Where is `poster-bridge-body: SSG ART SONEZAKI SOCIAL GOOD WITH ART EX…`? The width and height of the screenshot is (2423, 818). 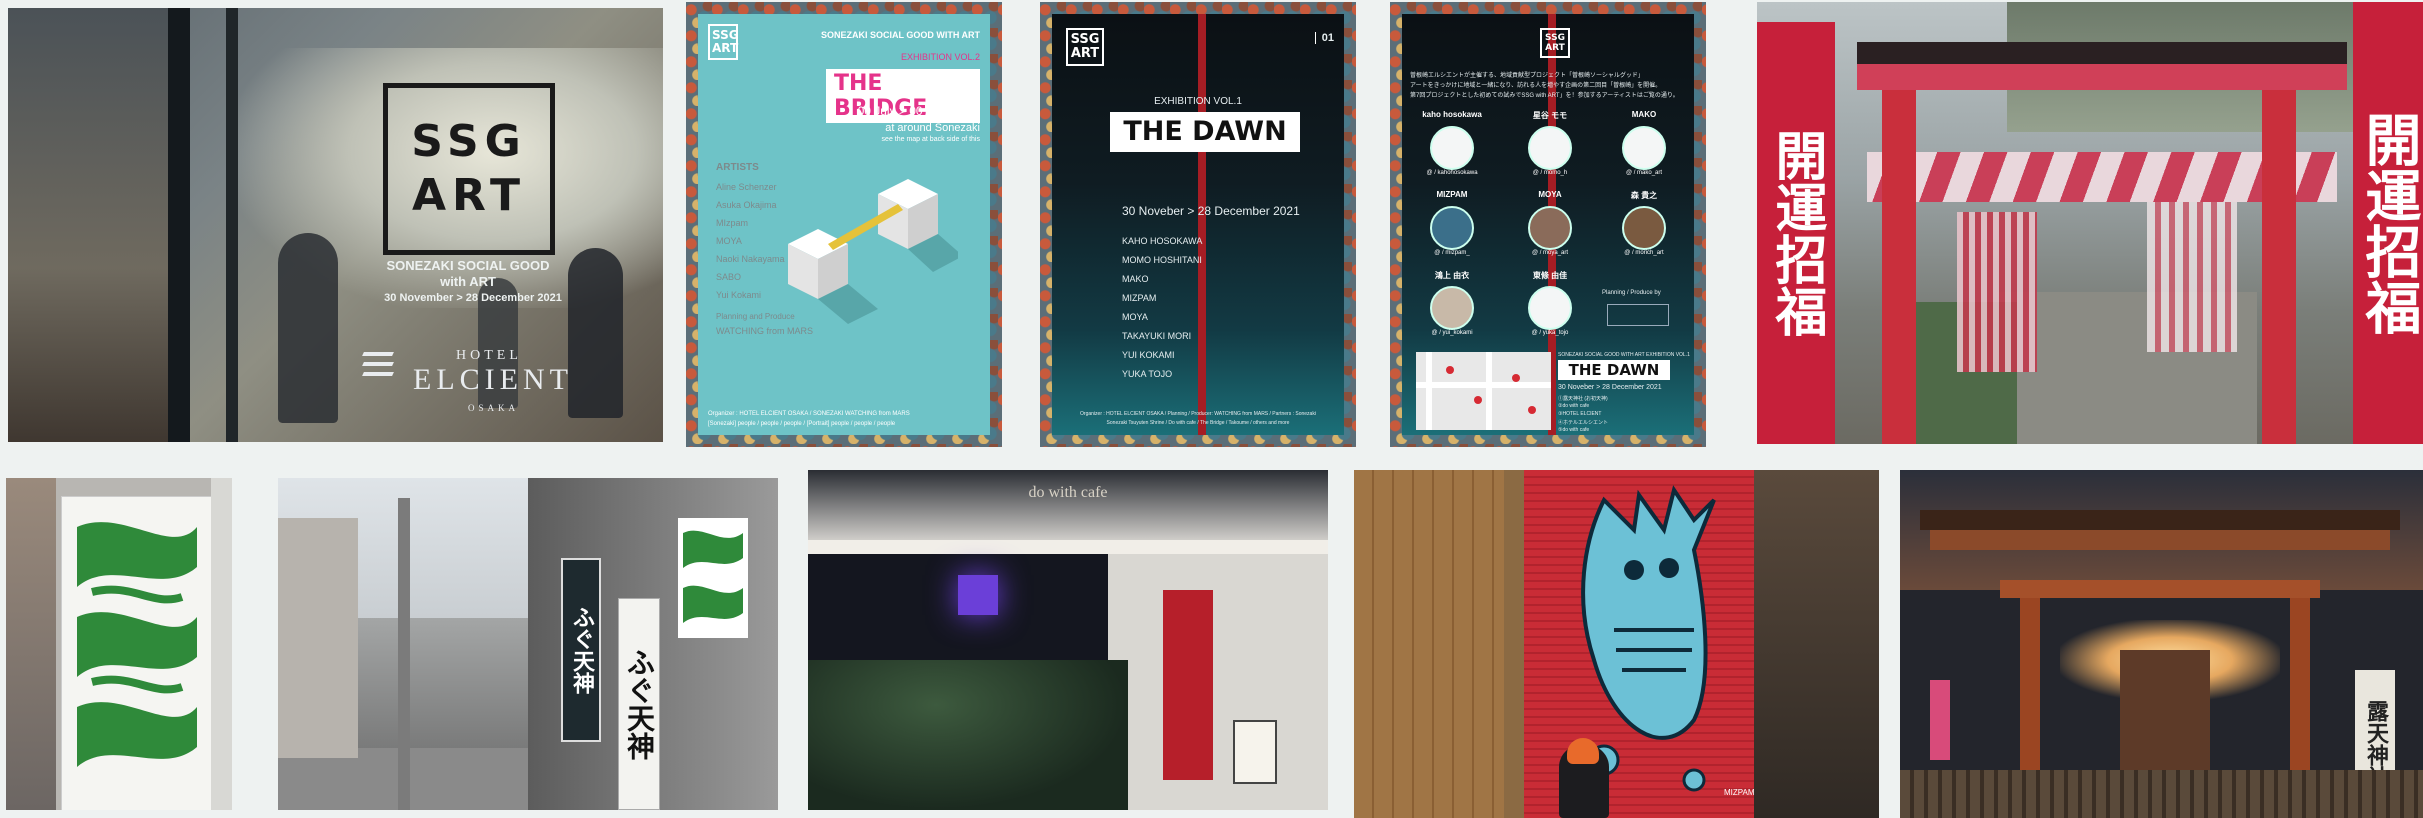 poster-bridge-body: SSG ART SONEZAKI SOCIAL GOOD WITH ART EX… is located at coordinates (844, 224).